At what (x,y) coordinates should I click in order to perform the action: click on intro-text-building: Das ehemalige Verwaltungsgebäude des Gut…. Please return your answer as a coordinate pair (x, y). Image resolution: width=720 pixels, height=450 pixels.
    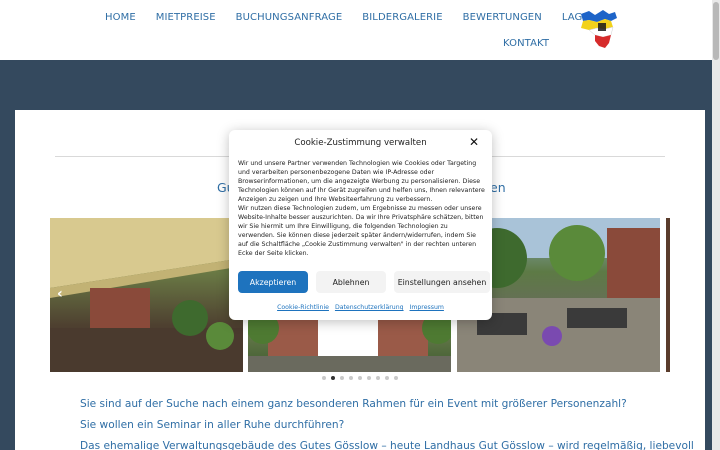
    Looking at the image, I should click on (387, 445).